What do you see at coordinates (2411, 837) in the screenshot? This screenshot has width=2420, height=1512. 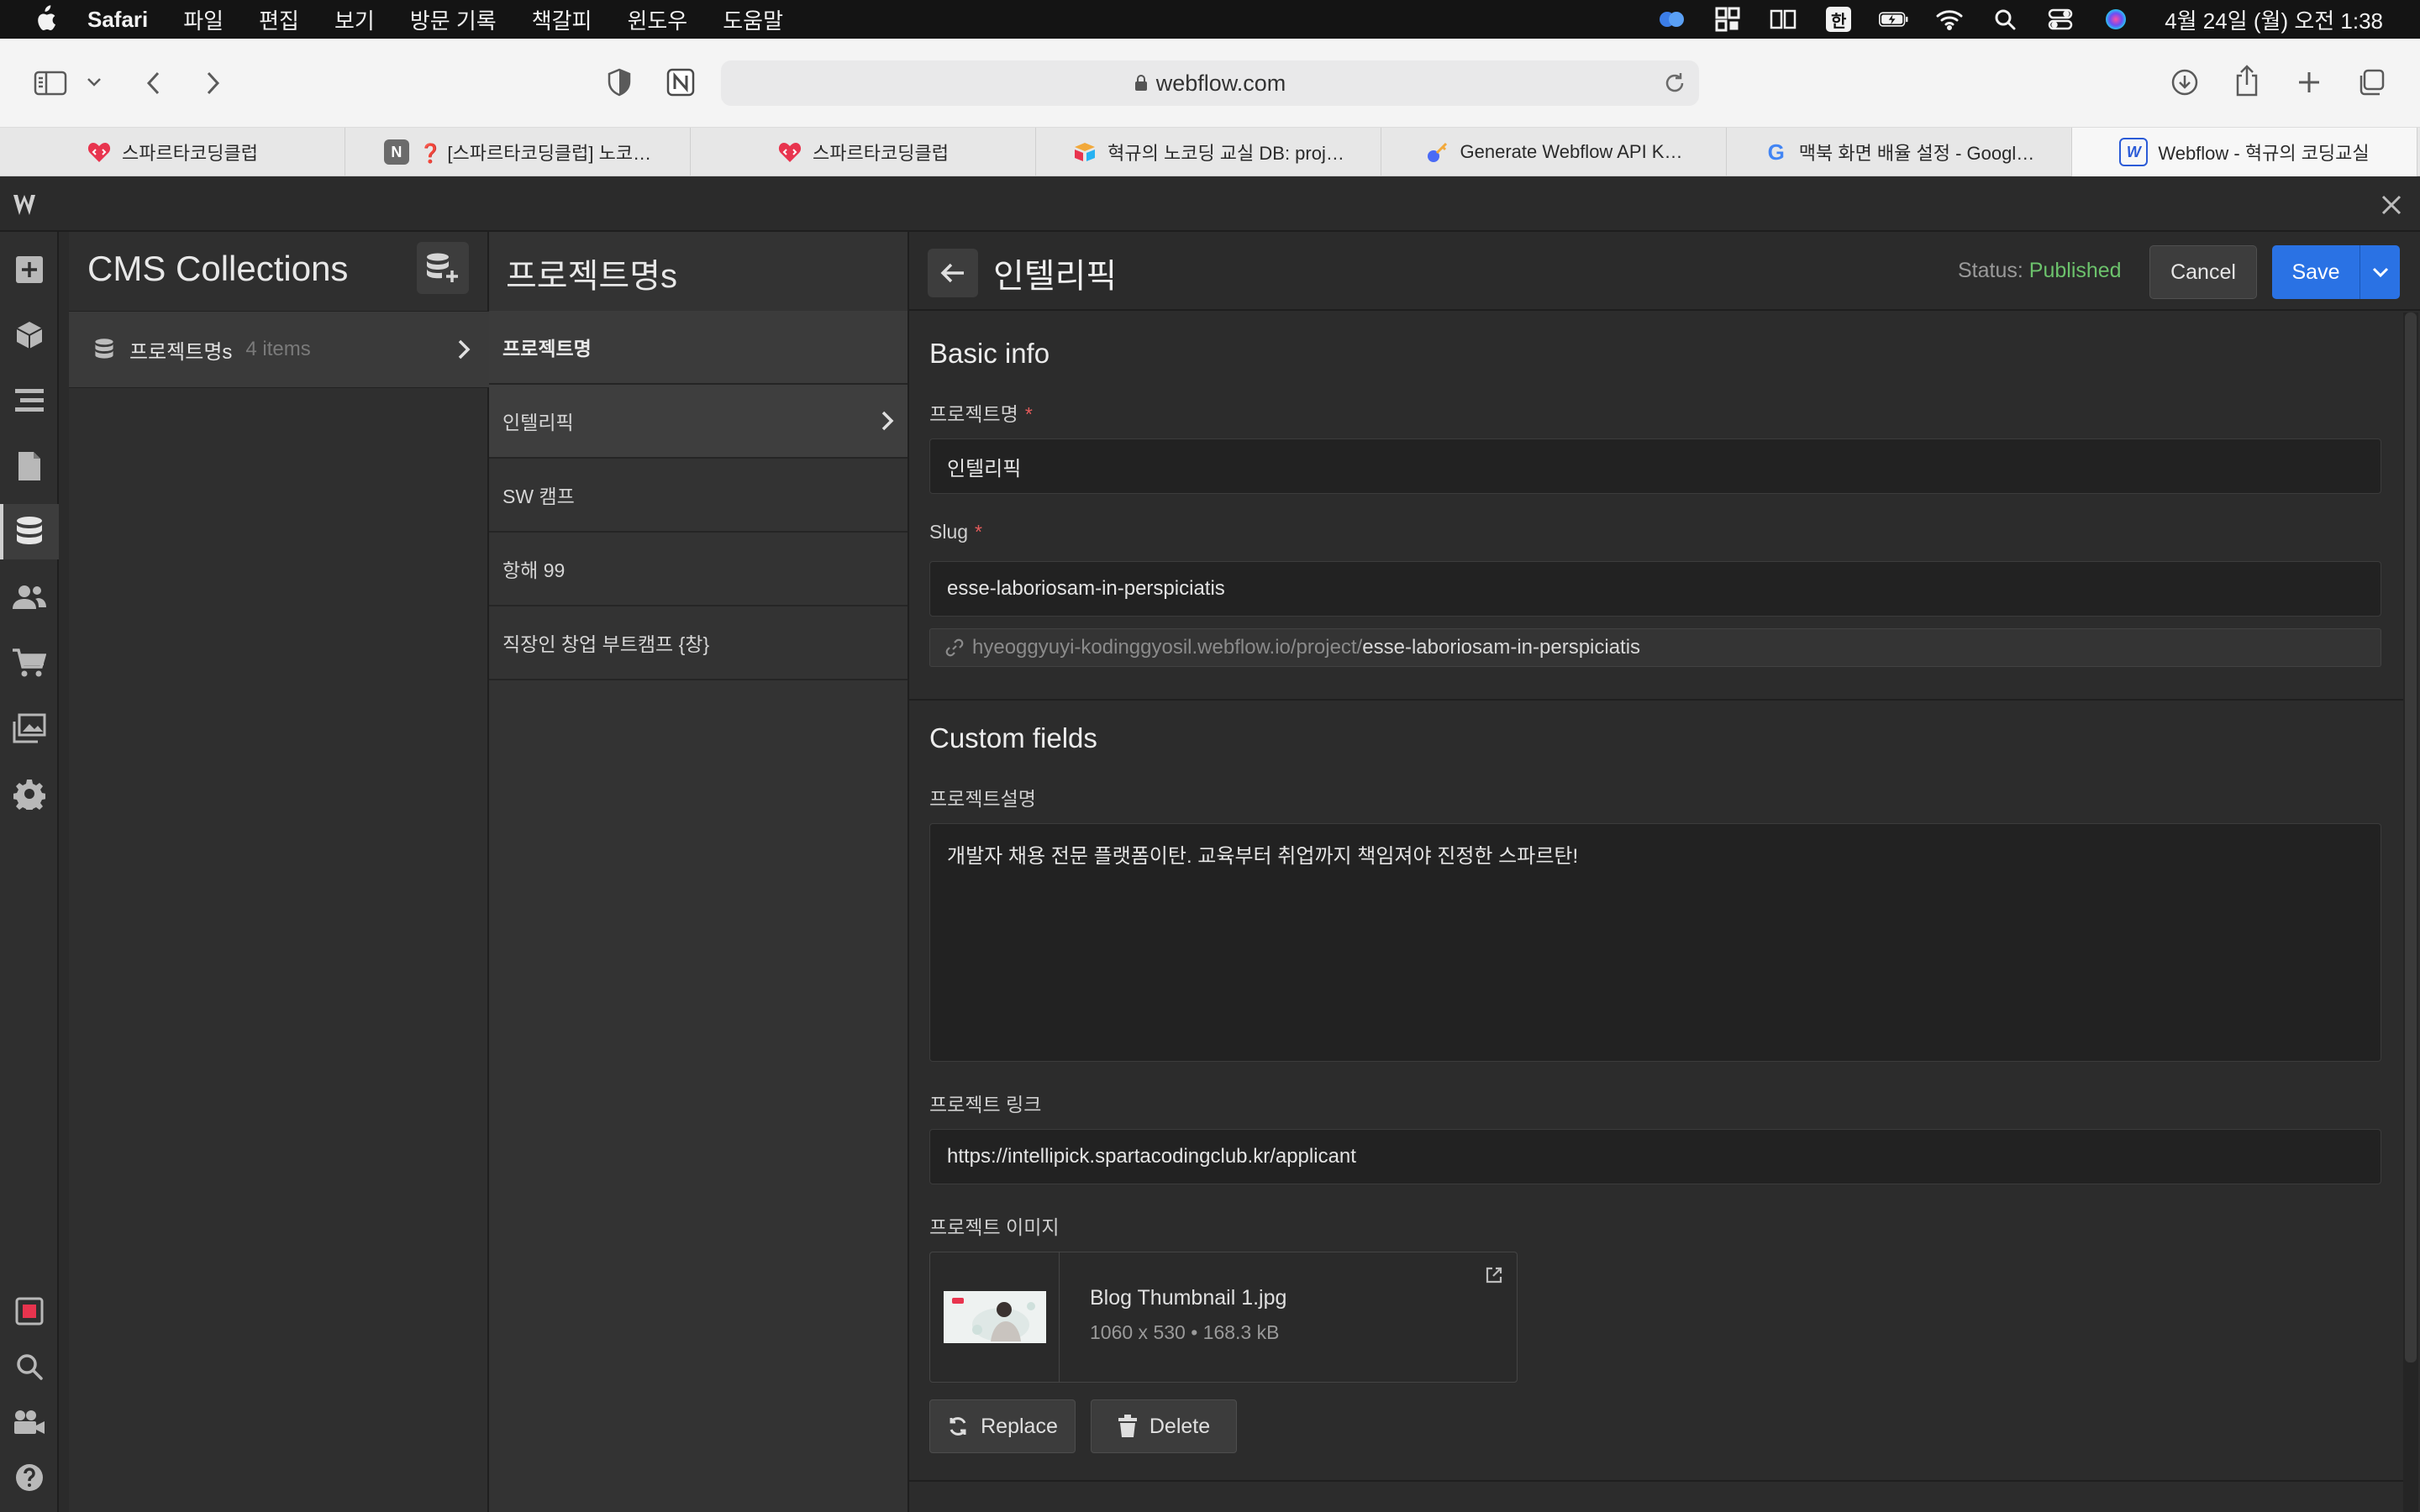 I see `scrollbar-thumb` at bounding box center [2411, 837].